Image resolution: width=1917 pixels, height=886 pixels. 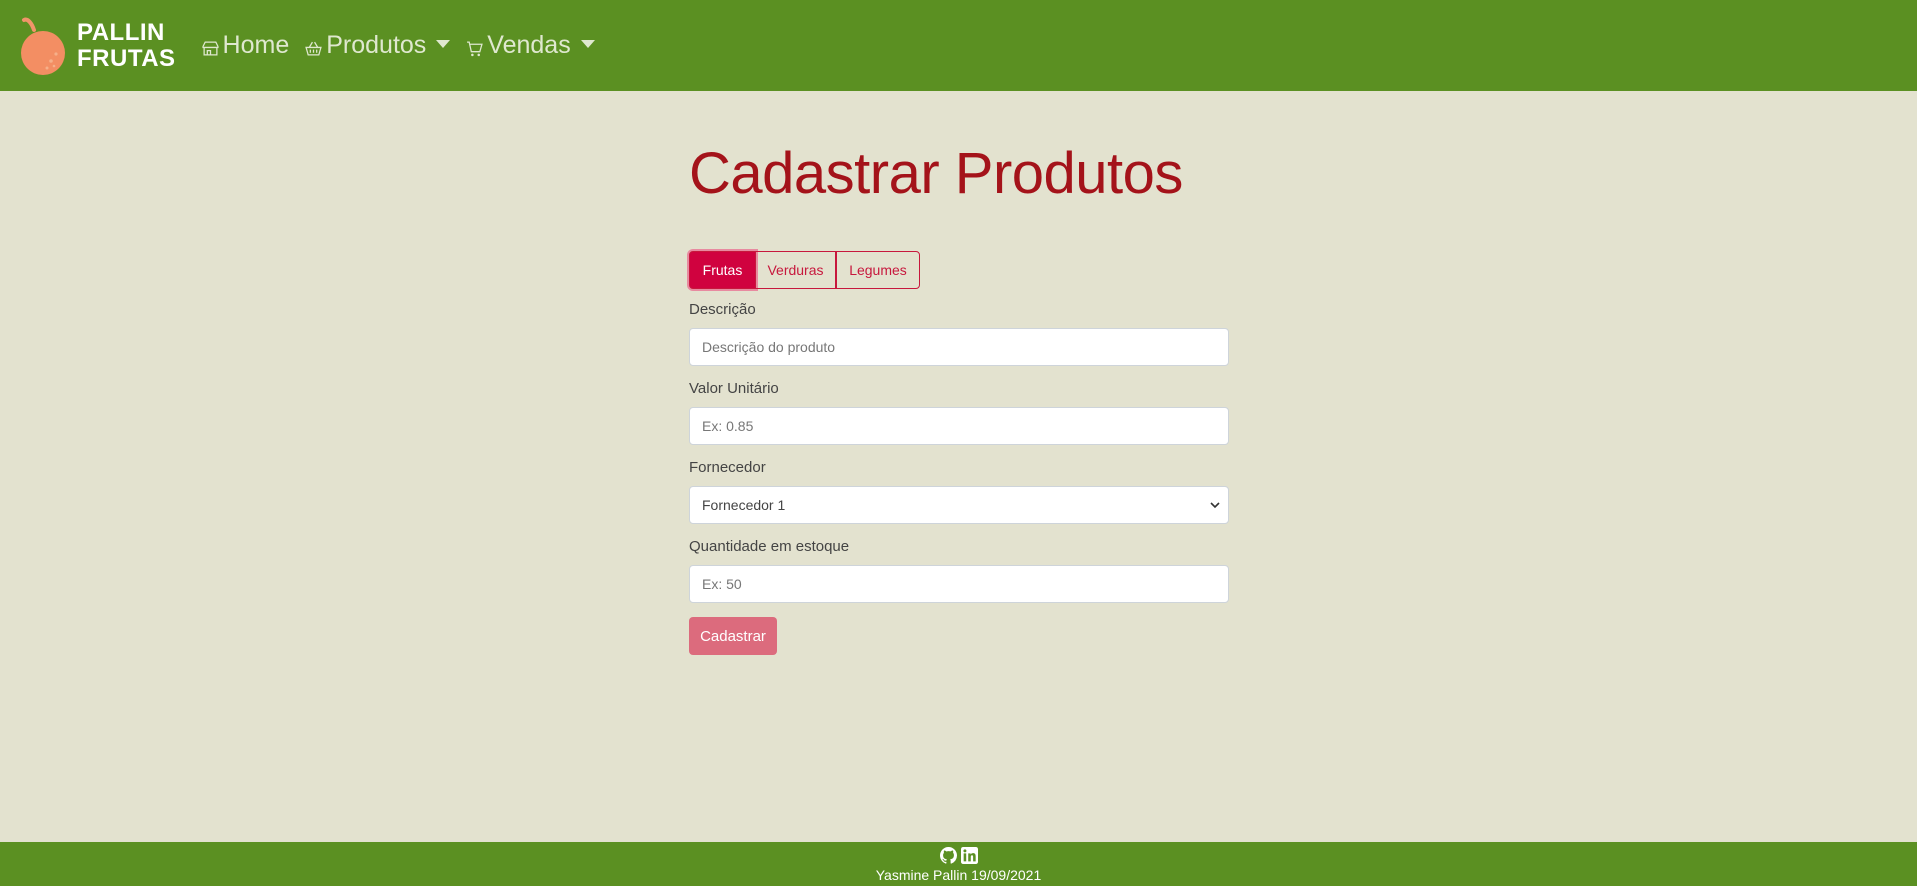 I want to click on cart-icon, so click(x=475, y=49).